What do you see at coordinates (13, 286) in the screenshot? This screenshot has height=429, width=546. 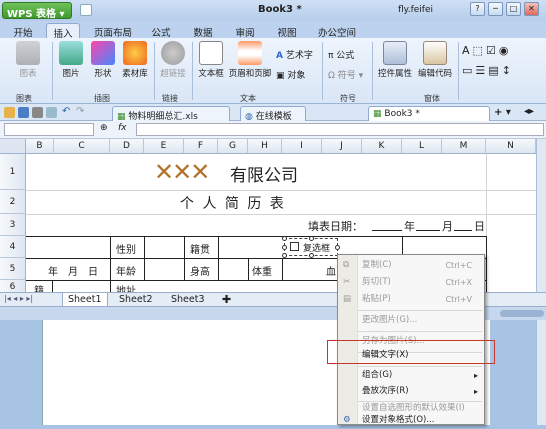 I see `row-header: 6` at bounding box center [13, 286].